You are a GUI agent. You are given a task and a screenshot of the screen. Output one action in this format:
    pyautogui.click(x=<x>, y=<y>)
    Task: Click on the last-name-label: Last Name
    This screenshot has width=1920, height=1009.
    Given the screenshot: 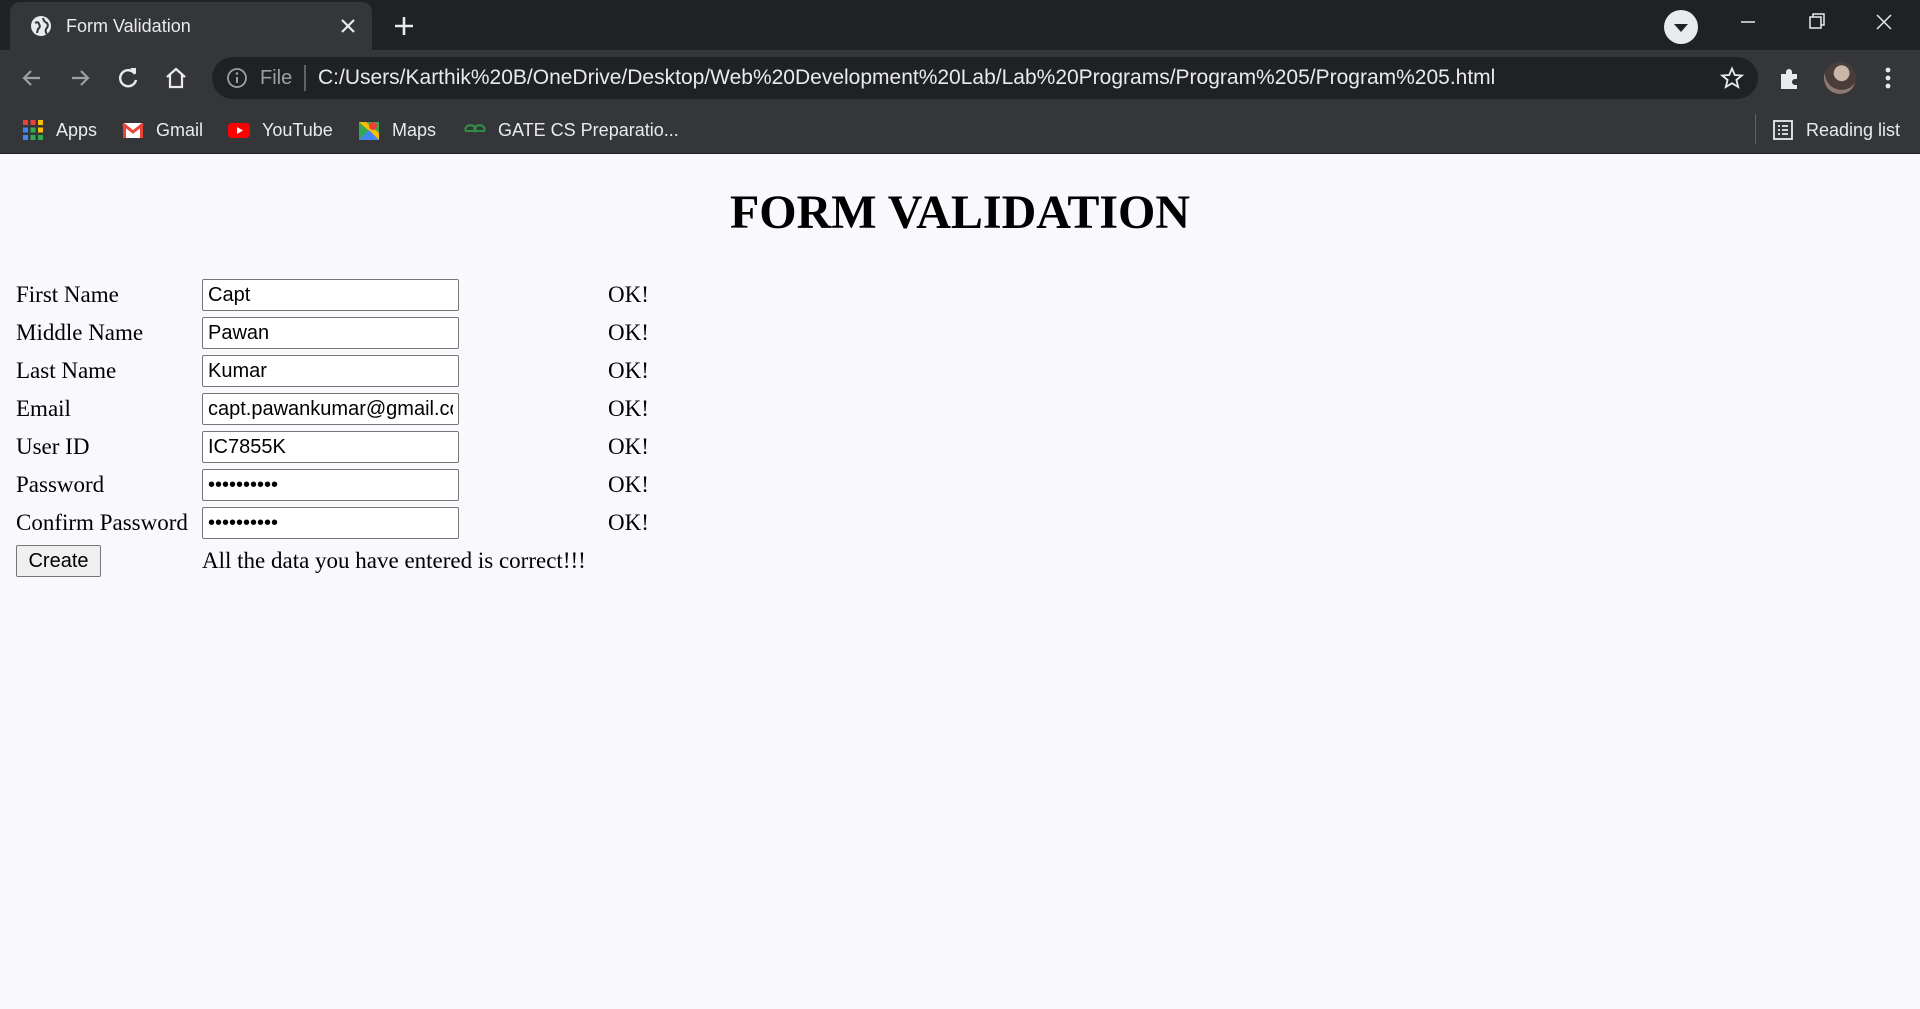 What is the action you would take?
    pyautogui.click(x=66, y=370)
    